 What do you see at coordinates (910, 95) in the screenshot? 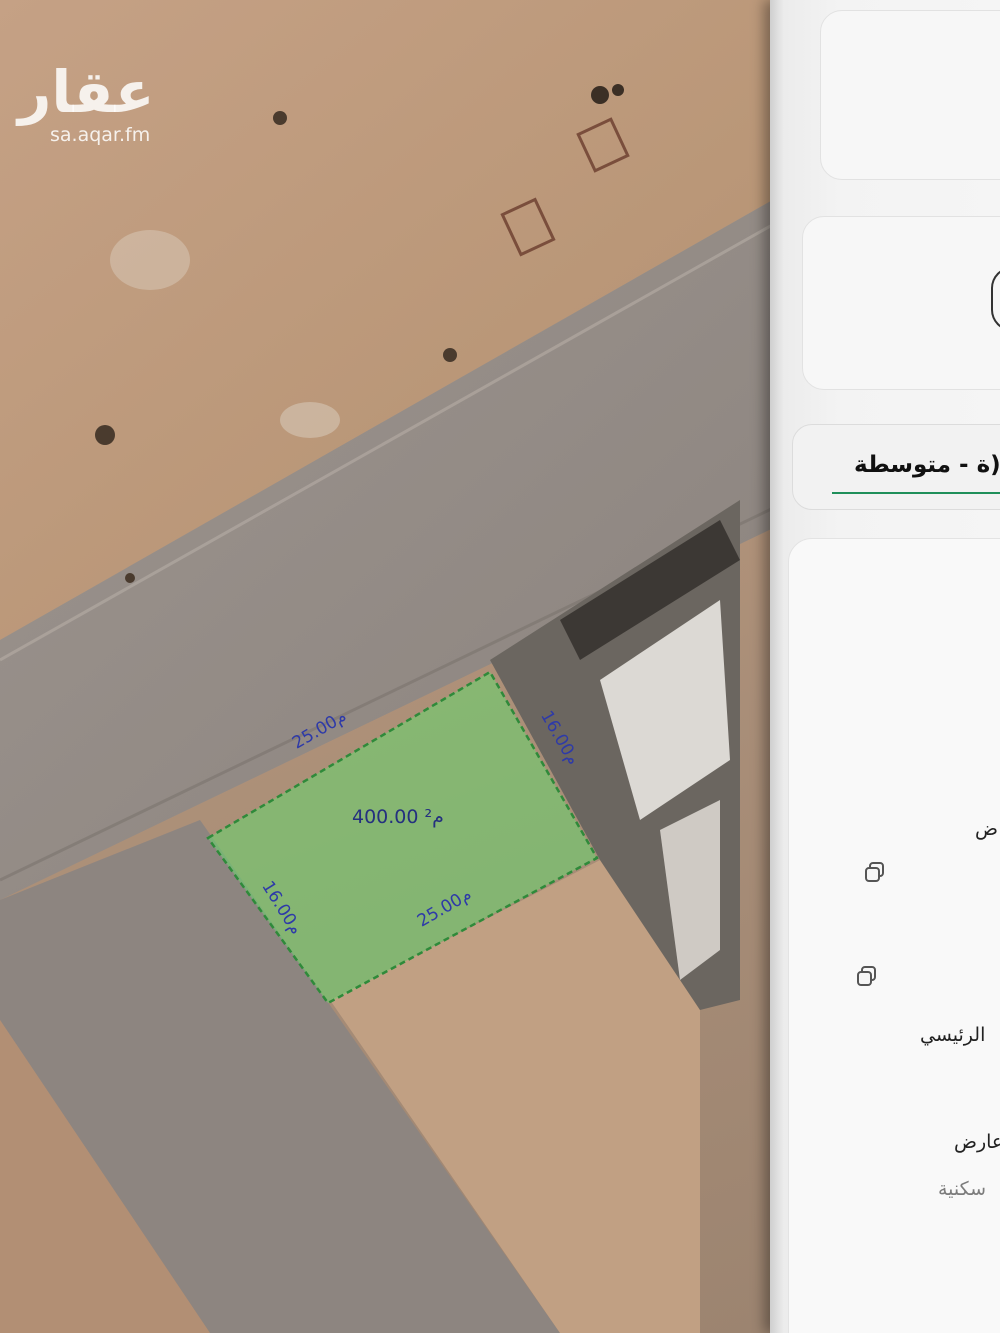
I see `panel-card-top` at bounding box center [910, 95].